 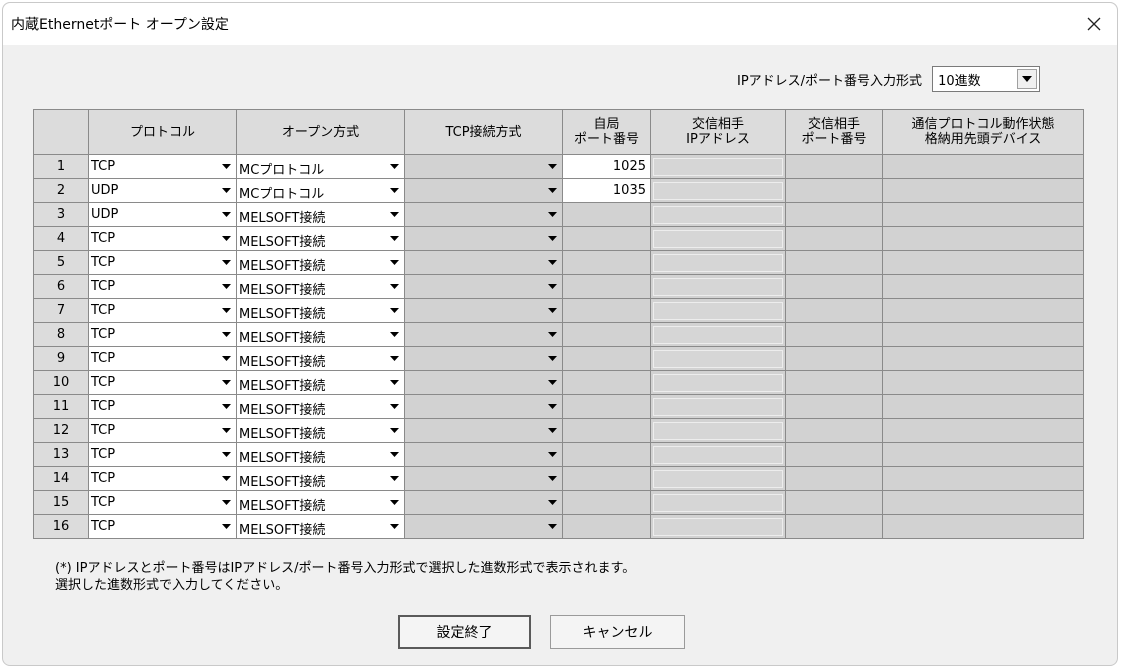 What do you see at coordinates (1094, 24) in the screenshot?
I see `close-button` at bounding box center [1094, 24].